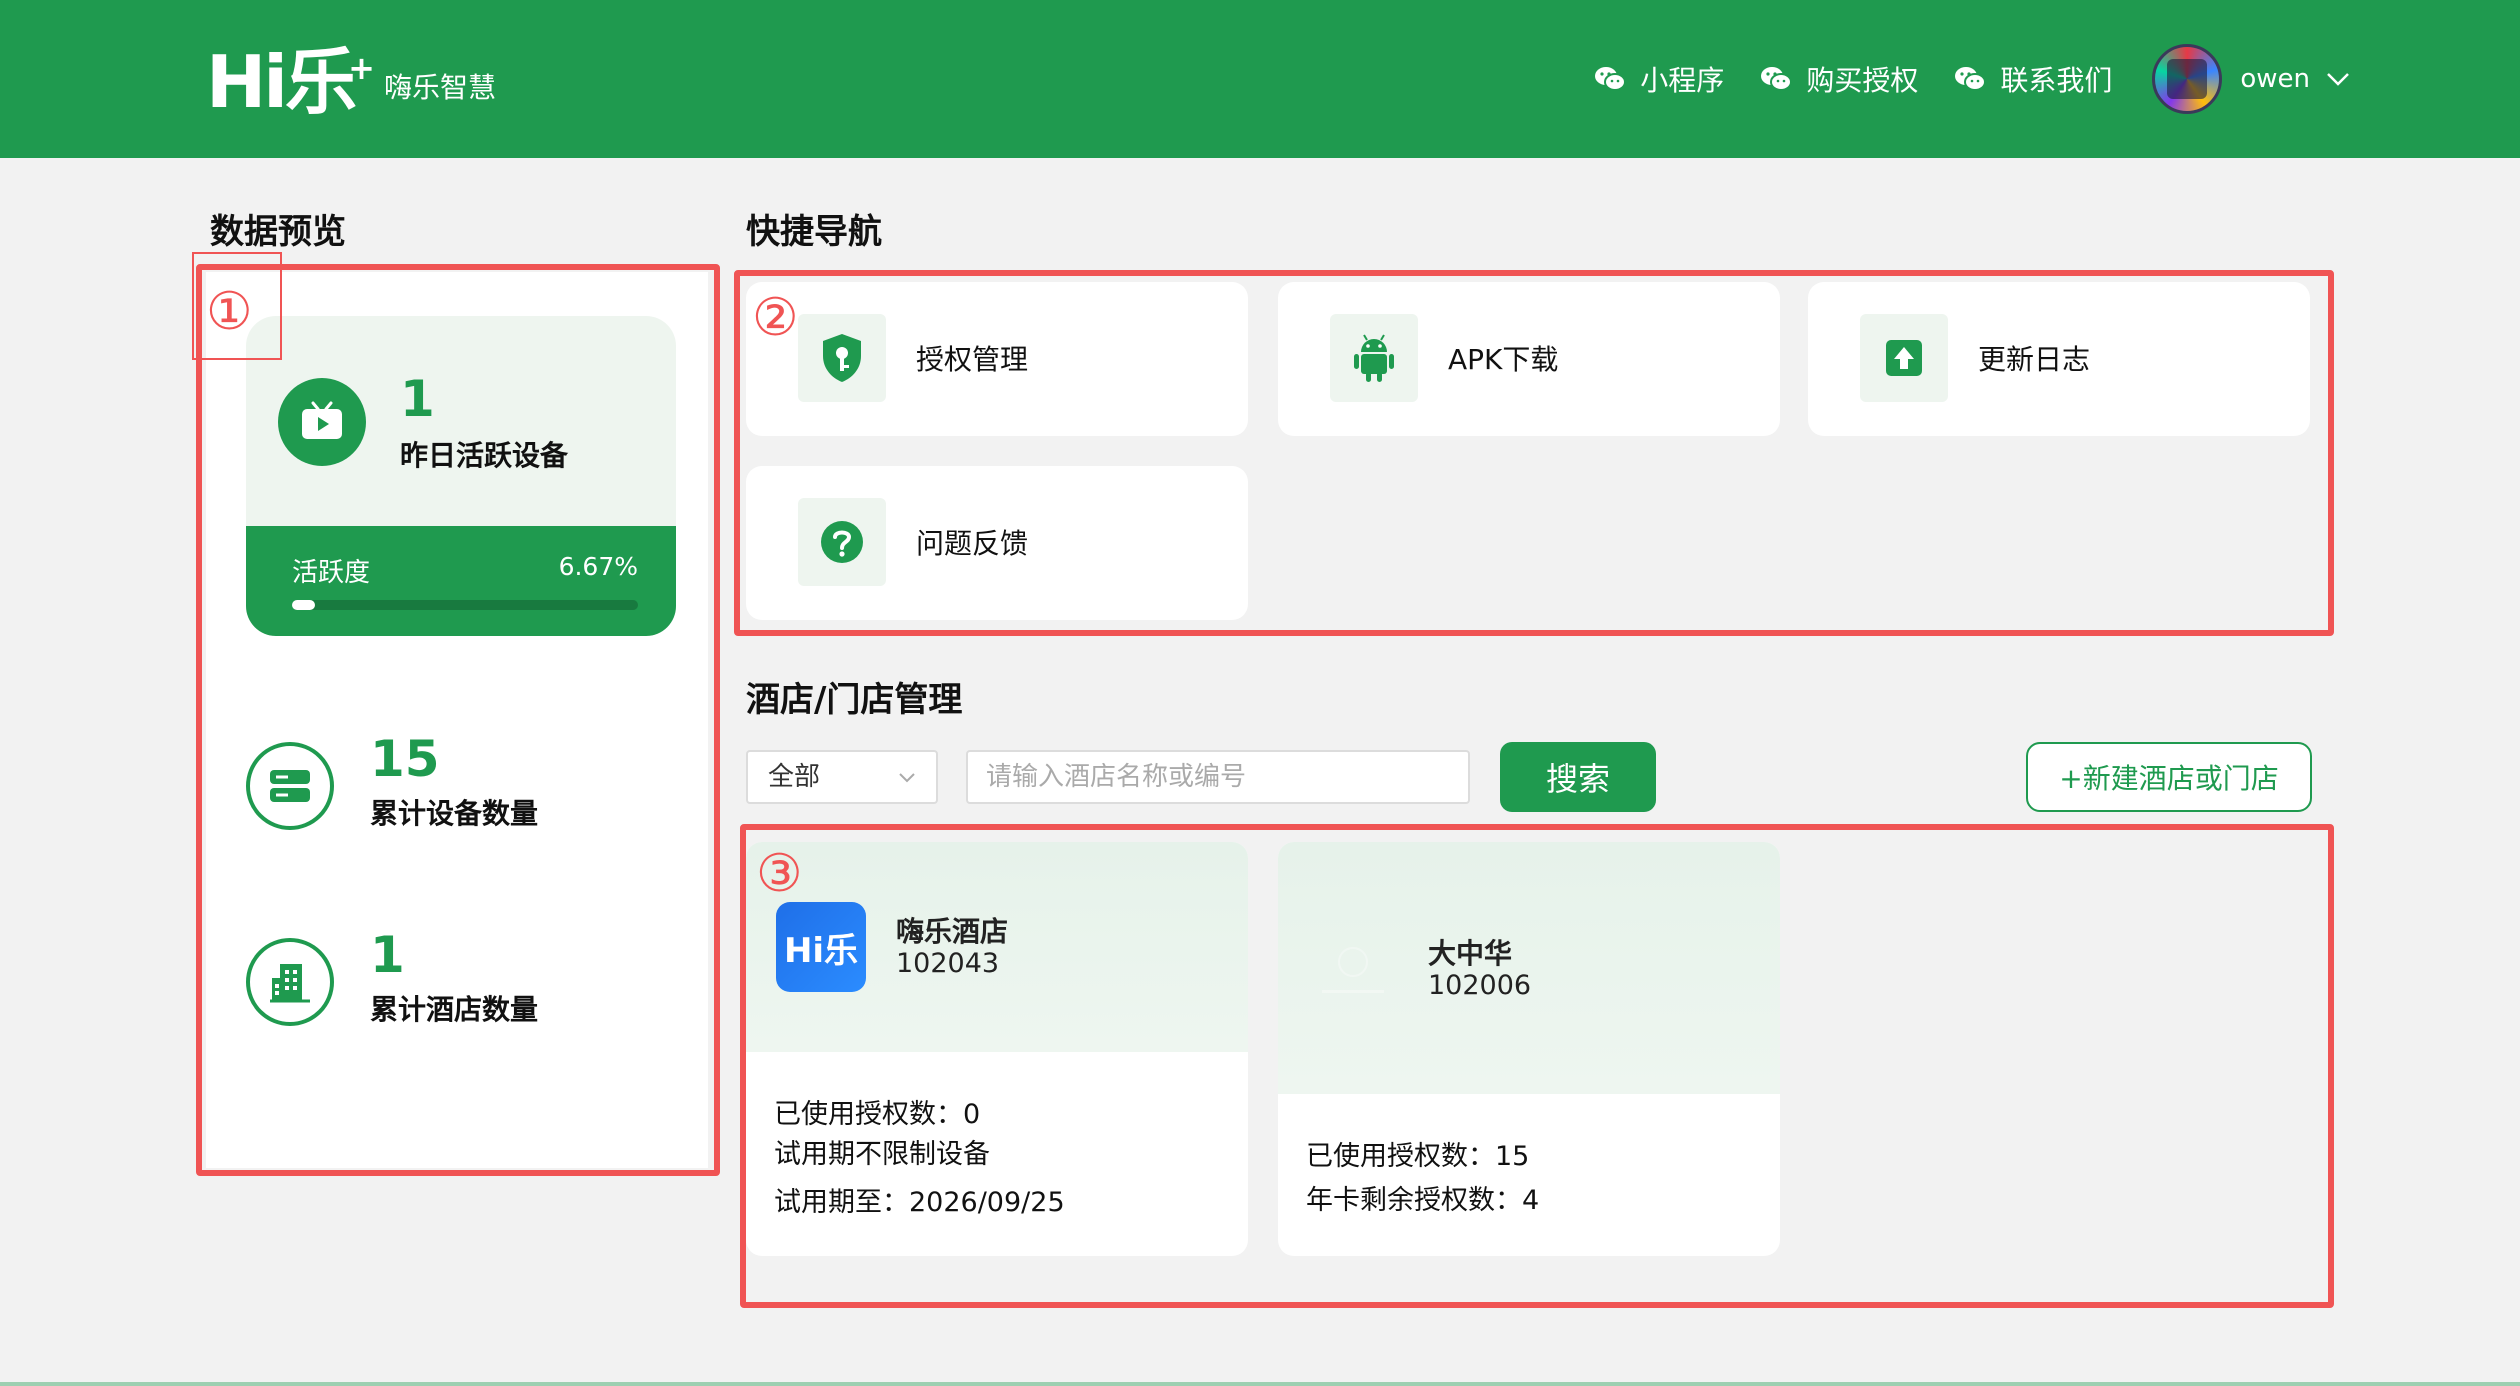 The image size is (2520, 1386). What do you see at coordinates (1862, 80) in the screenshot?
I see `nav-label: 购买授权` at bounding box center [1862, 80].